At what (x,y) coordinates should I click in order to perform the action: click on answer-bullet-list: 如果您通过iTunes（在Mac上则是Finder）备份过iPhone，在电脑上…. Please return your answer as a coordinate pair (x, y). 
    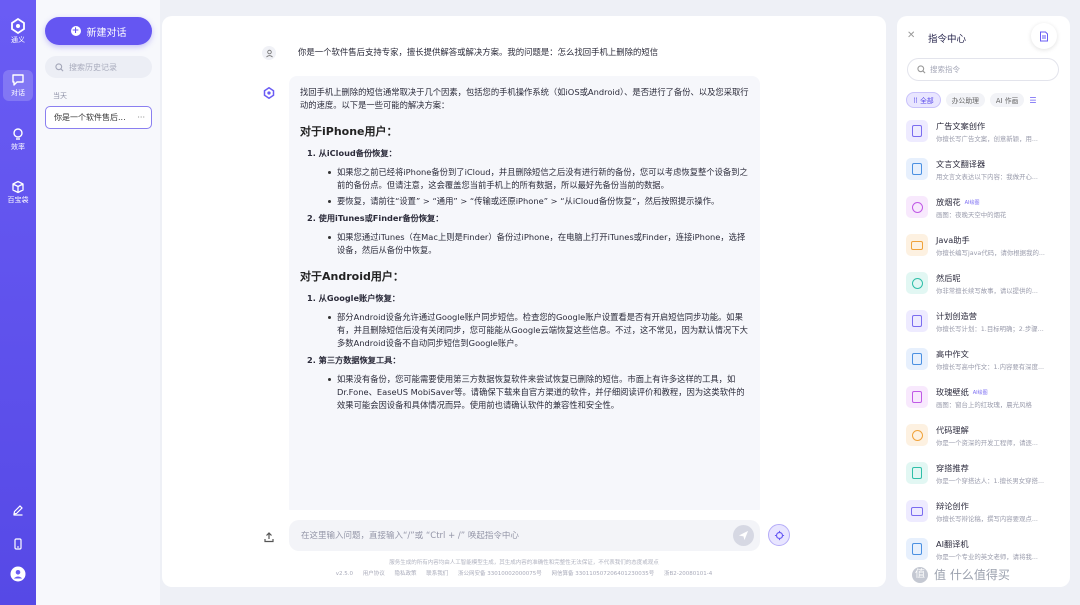
    Looking at the image, I should click on (538, 244).